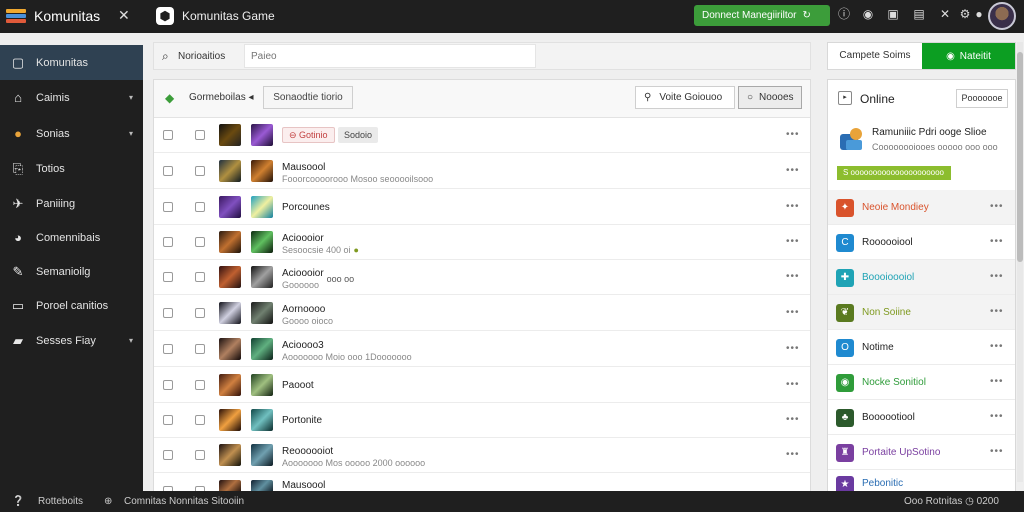 The height and width of the screenshot is (512, 1024). I want to click on list-item: ♜ Portaite UpSotino •••, so click(921, 452).